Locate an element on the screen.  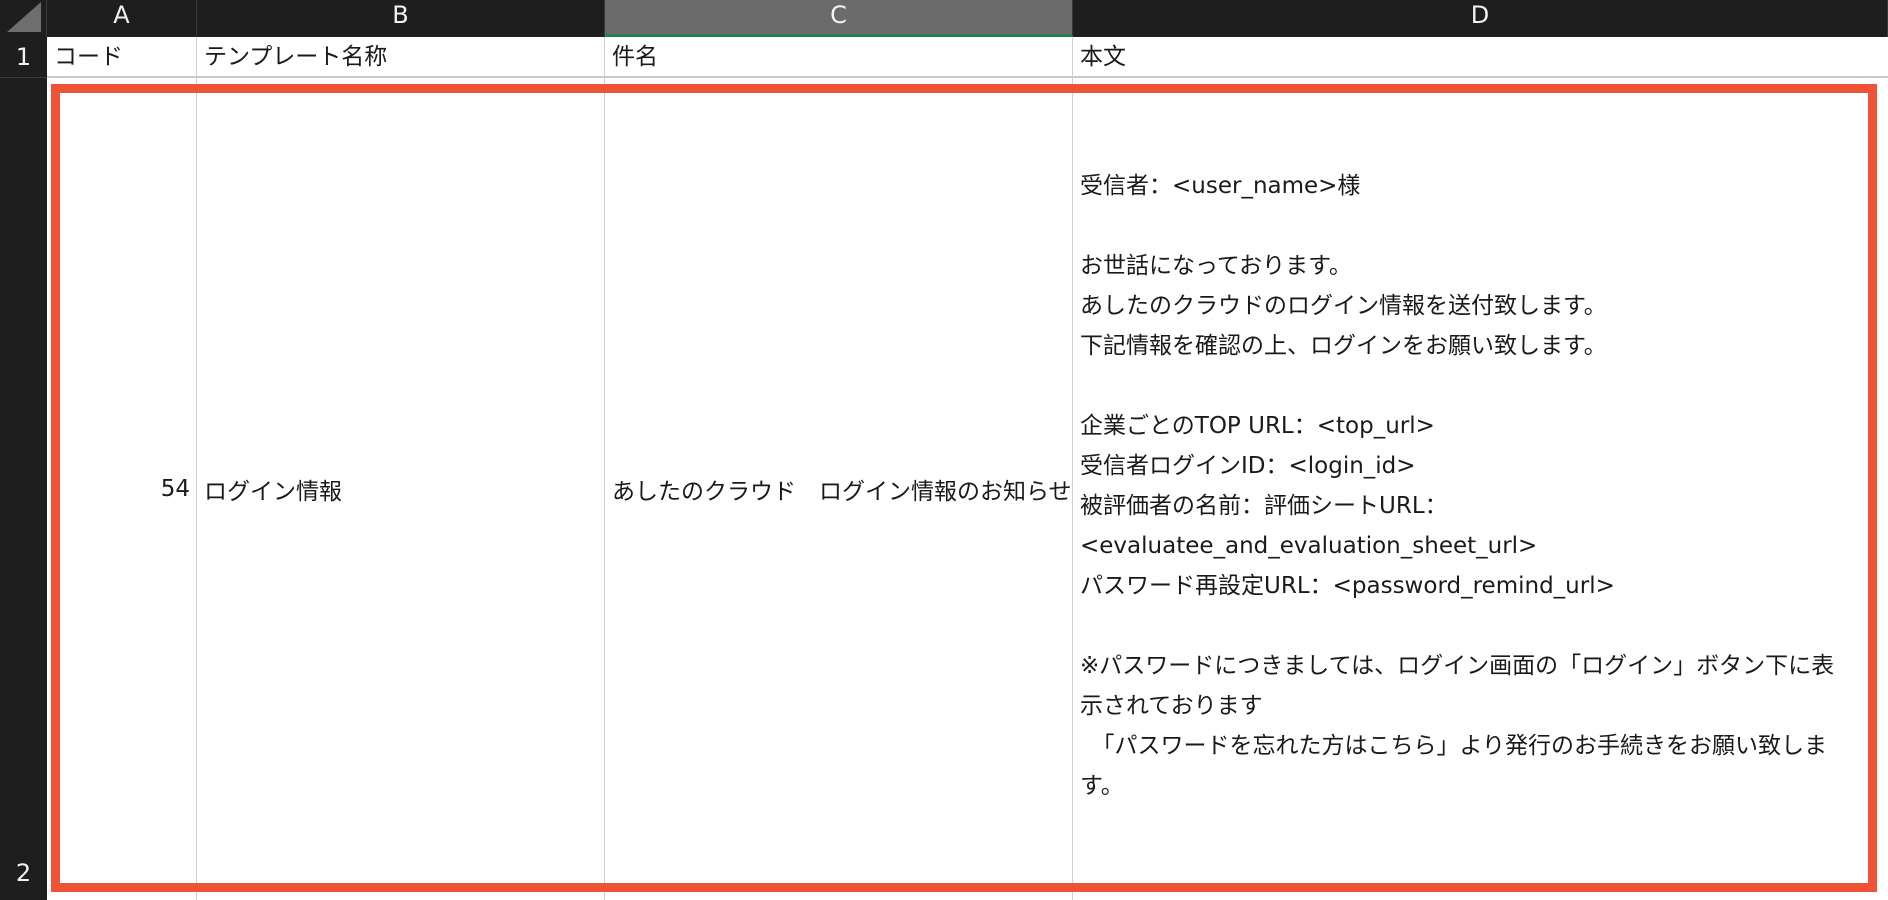
row-header-2: 2 is located at coordinates (23, 489).